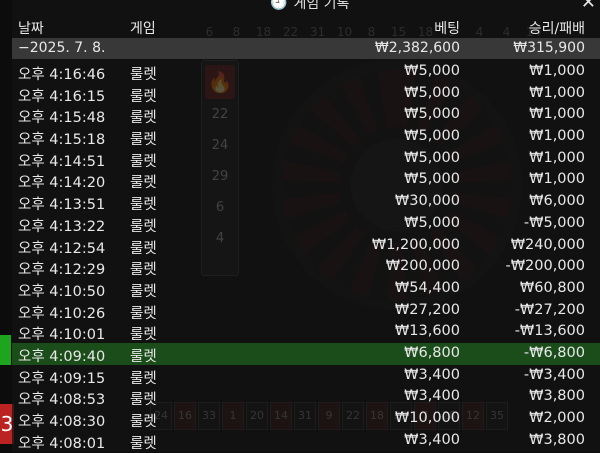 This screenshot has width=600, height=453. I want to click on row-winloss: ₩60,800, so click(552, 287).